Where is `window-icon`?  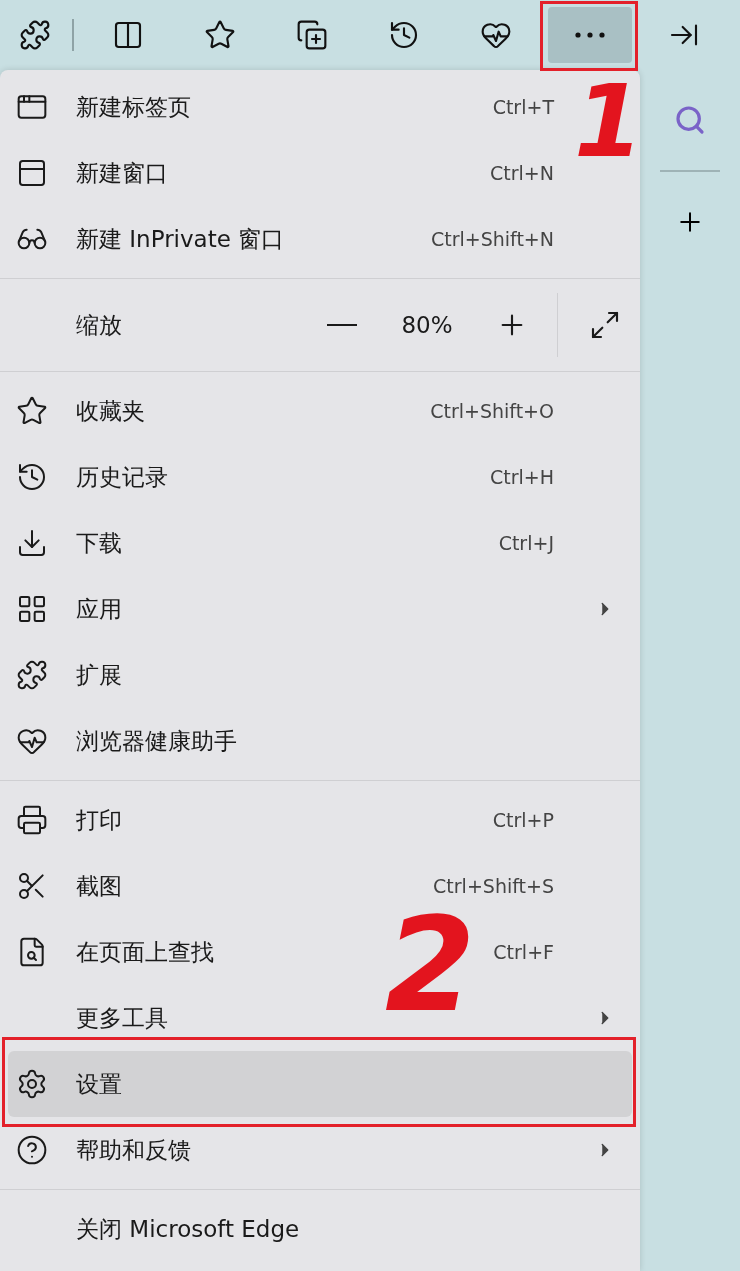
window-icon is located at coordinates (32, 173).